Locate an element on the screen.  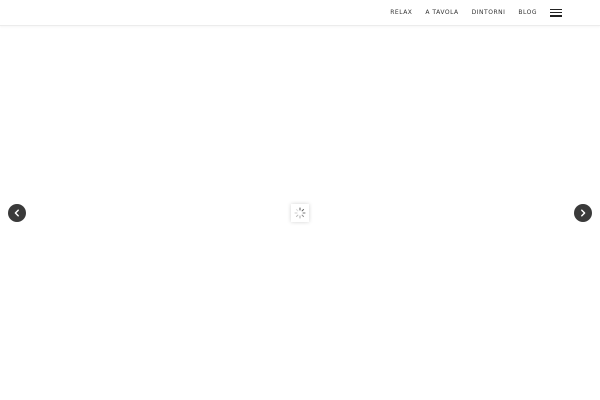
nav-link-dintorni: DINTORNI is located at coordinates (489, 12).